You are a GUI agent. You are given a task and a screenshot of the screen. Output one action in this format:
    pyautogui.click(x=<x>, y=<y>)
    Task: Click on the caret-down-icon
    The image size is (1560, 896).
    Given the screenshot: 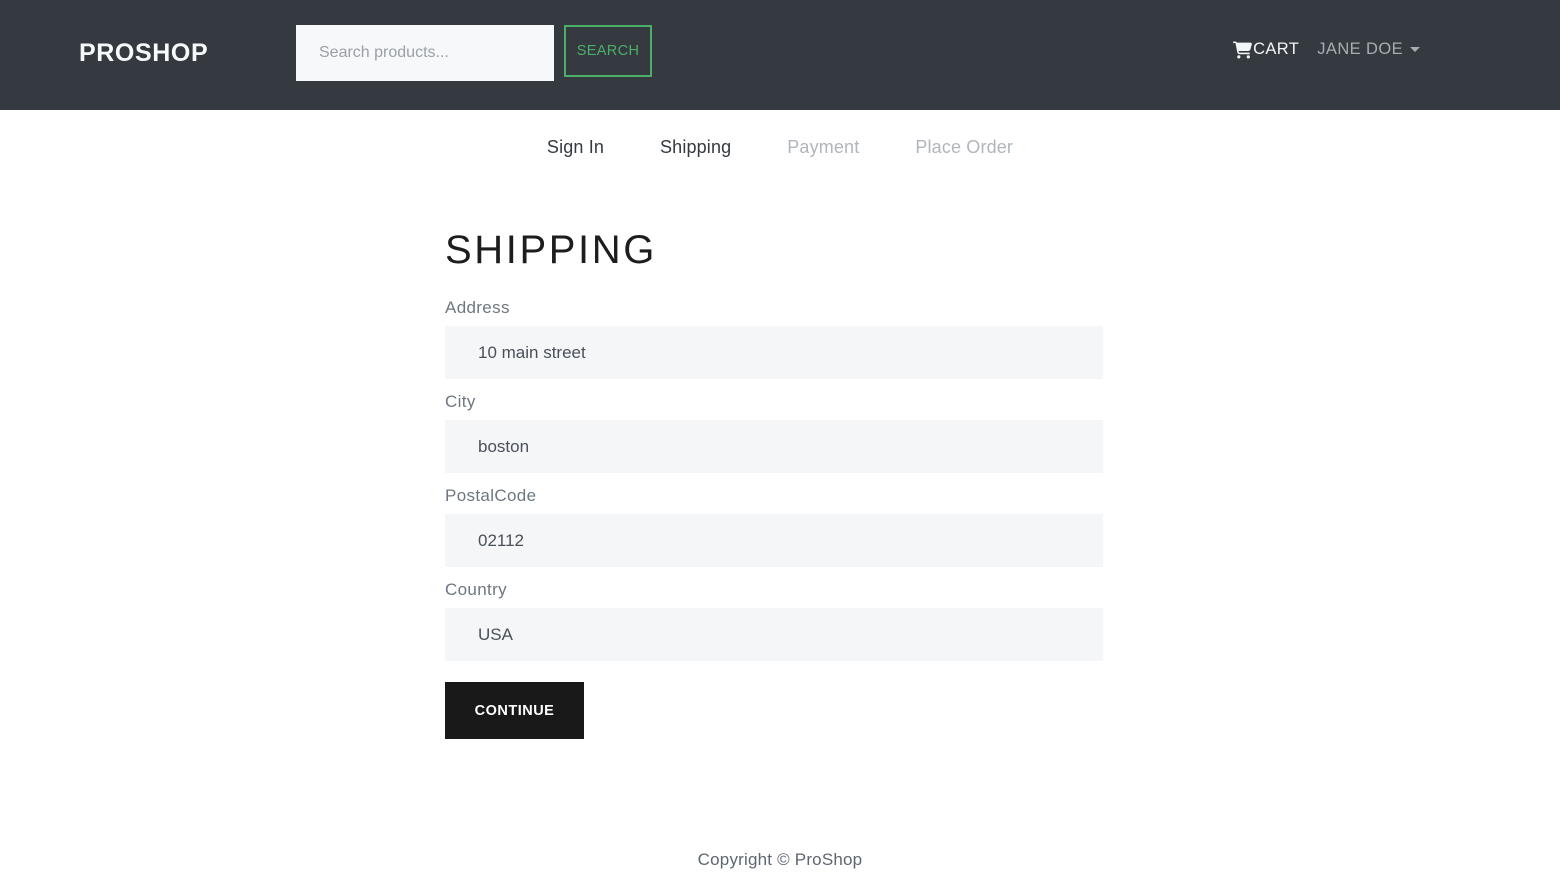 What is the action you would take?
    pyautogui.click(x=1415, y=49)
    